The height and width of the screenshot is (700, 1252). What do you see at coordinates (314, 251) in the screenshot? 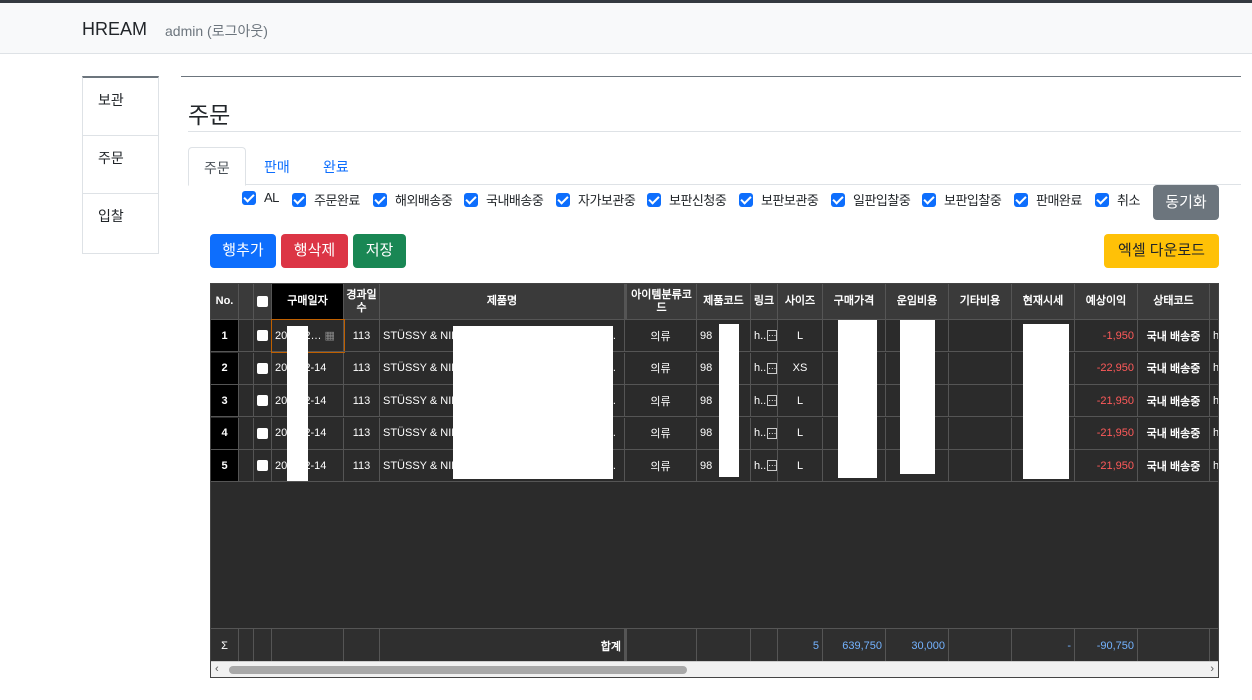
I see `delete-row-button: 행삭제` at bounding box center [314, 251].